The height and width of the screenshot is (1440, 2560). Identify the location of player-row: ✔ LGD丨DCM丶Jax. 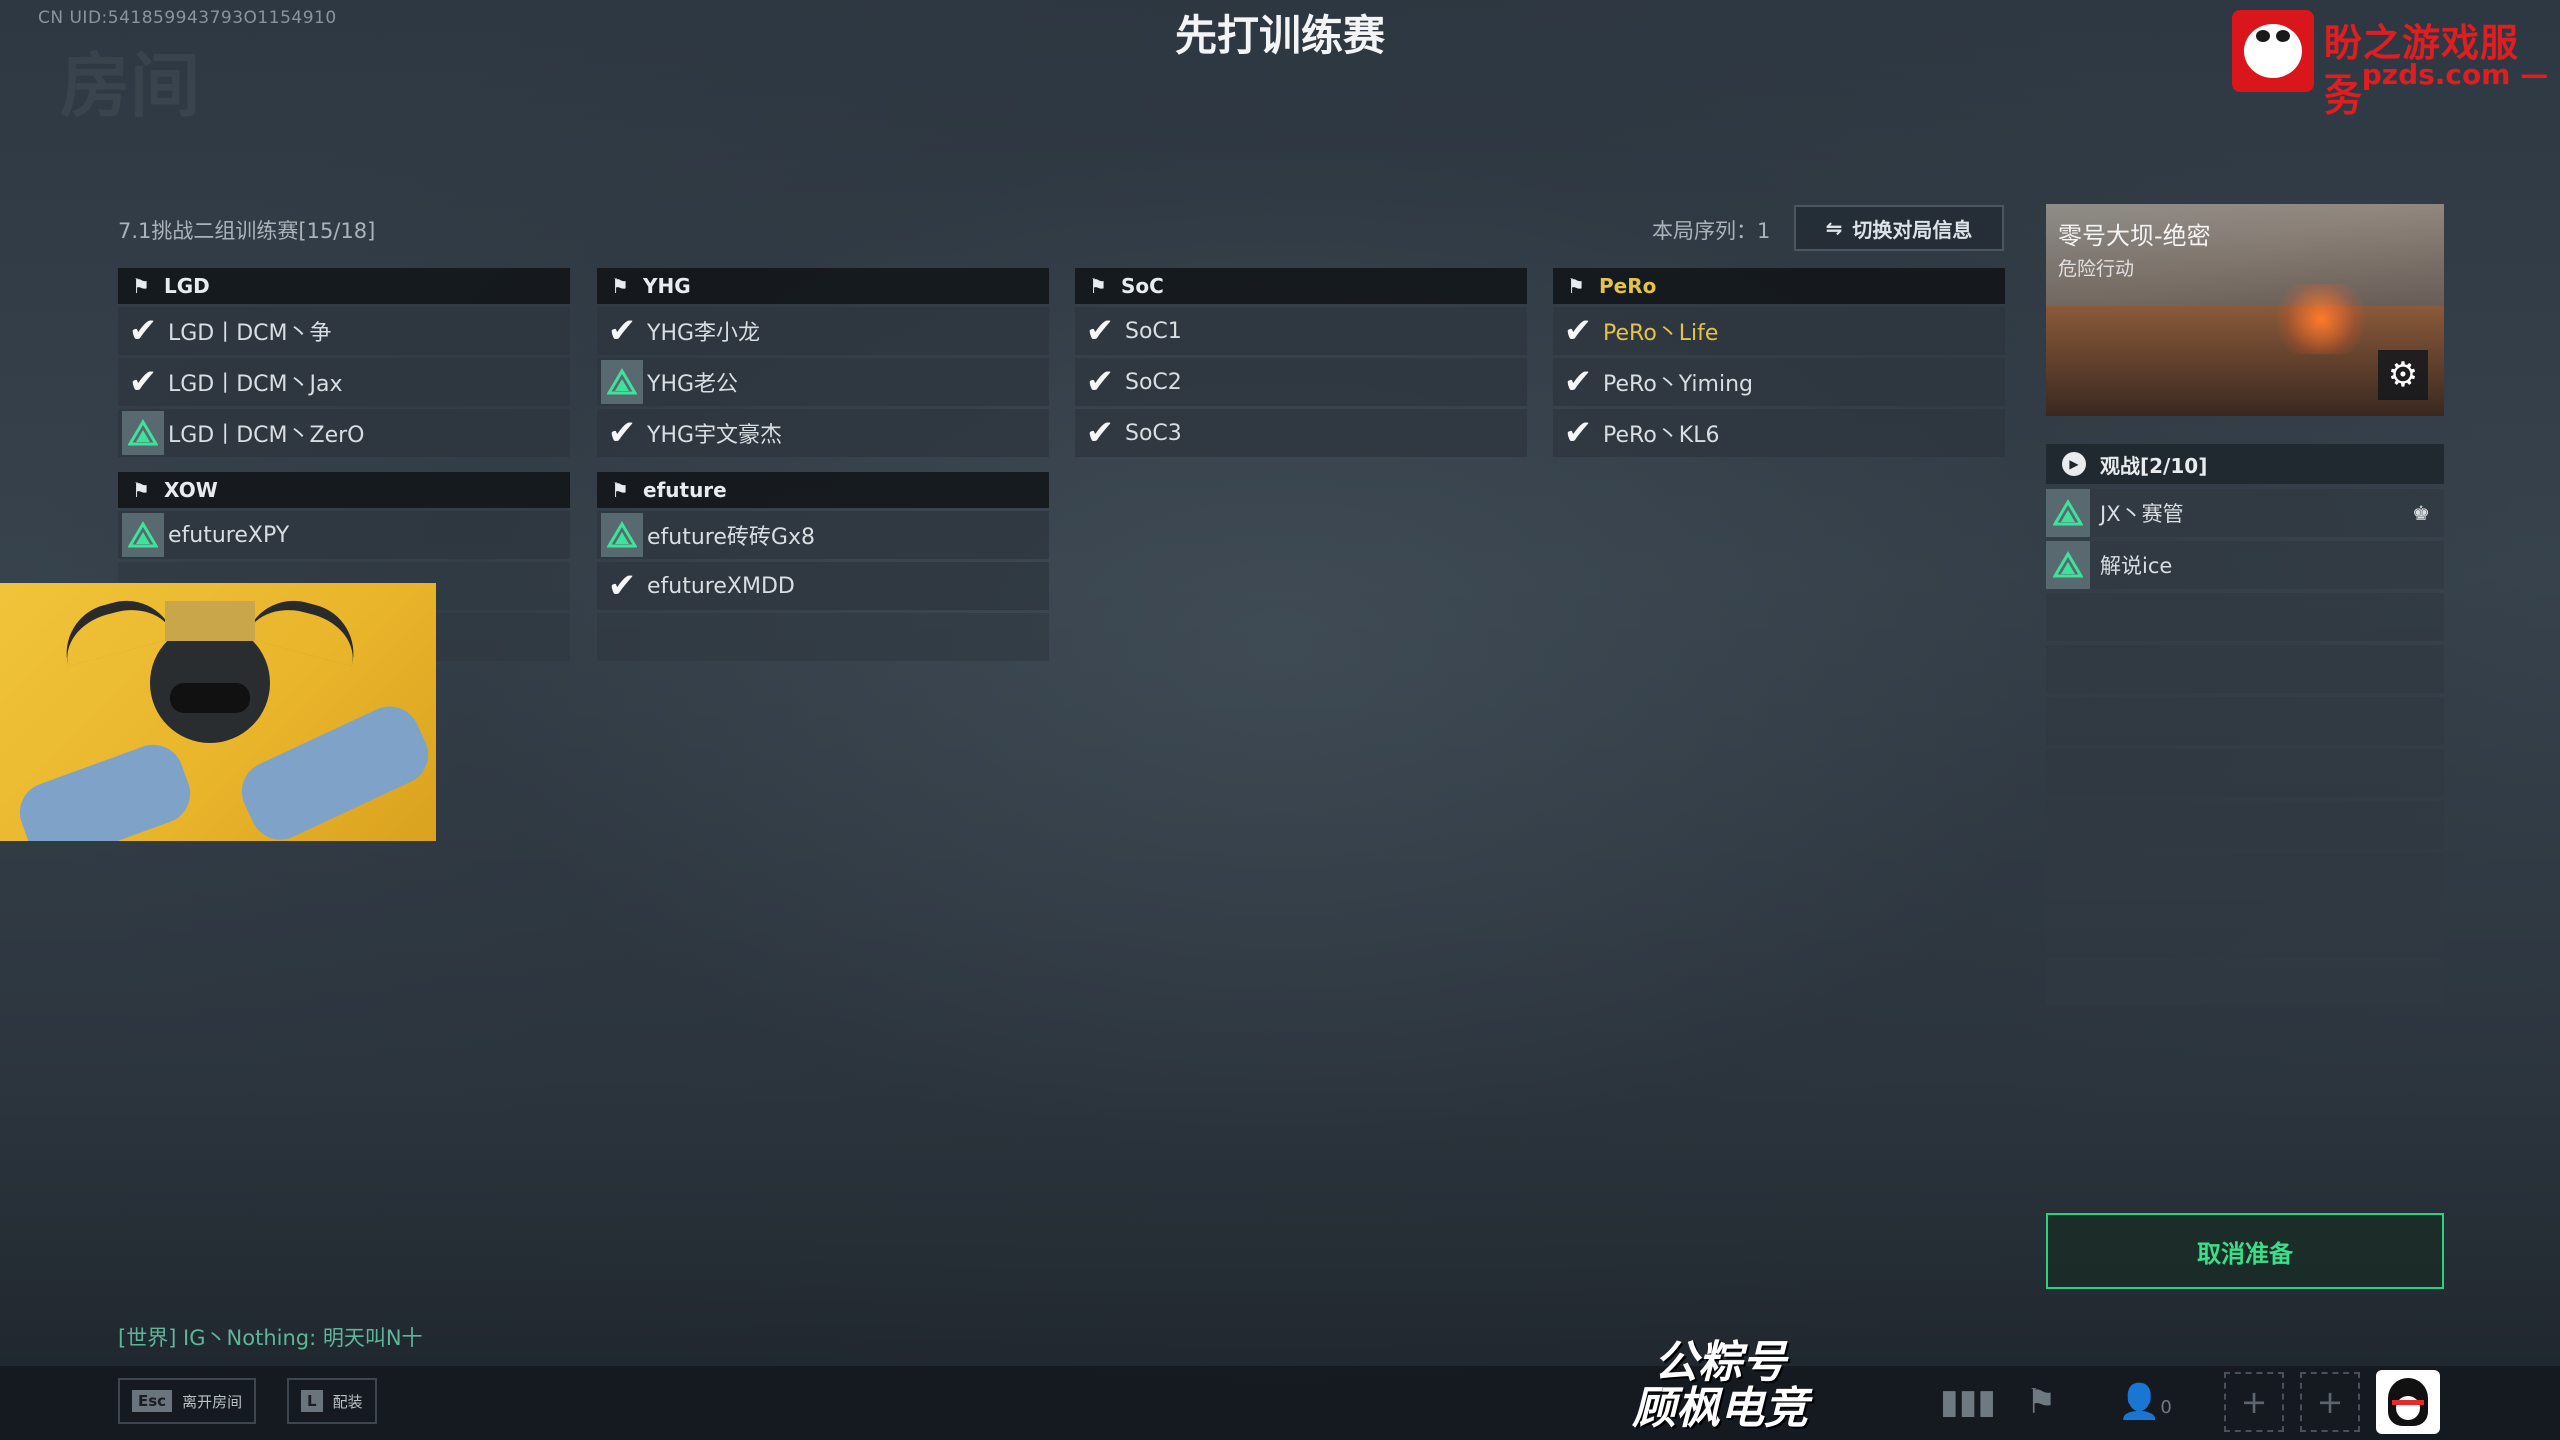
(344, 382).